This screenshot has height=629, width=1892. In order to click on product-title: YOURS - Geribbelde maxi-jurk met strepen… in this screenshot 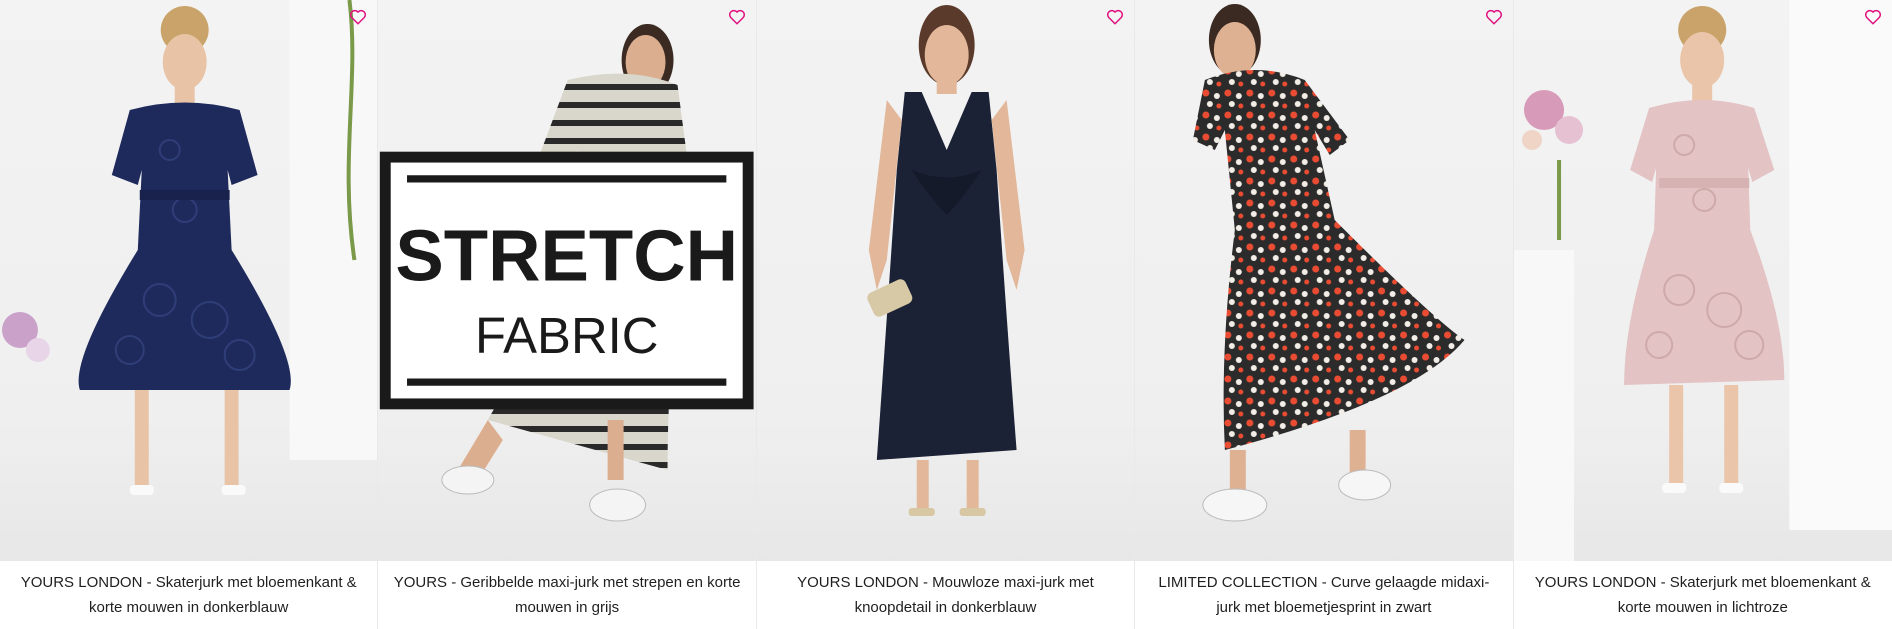, I will do `click(566, 595)`.